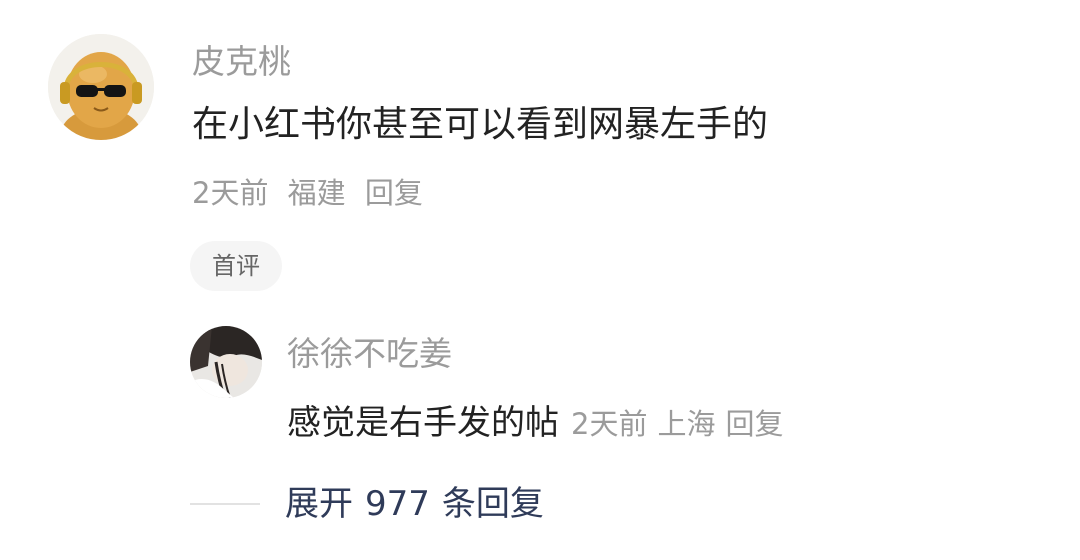  I want to click on reply-time: 2天前, so click(609, 424).